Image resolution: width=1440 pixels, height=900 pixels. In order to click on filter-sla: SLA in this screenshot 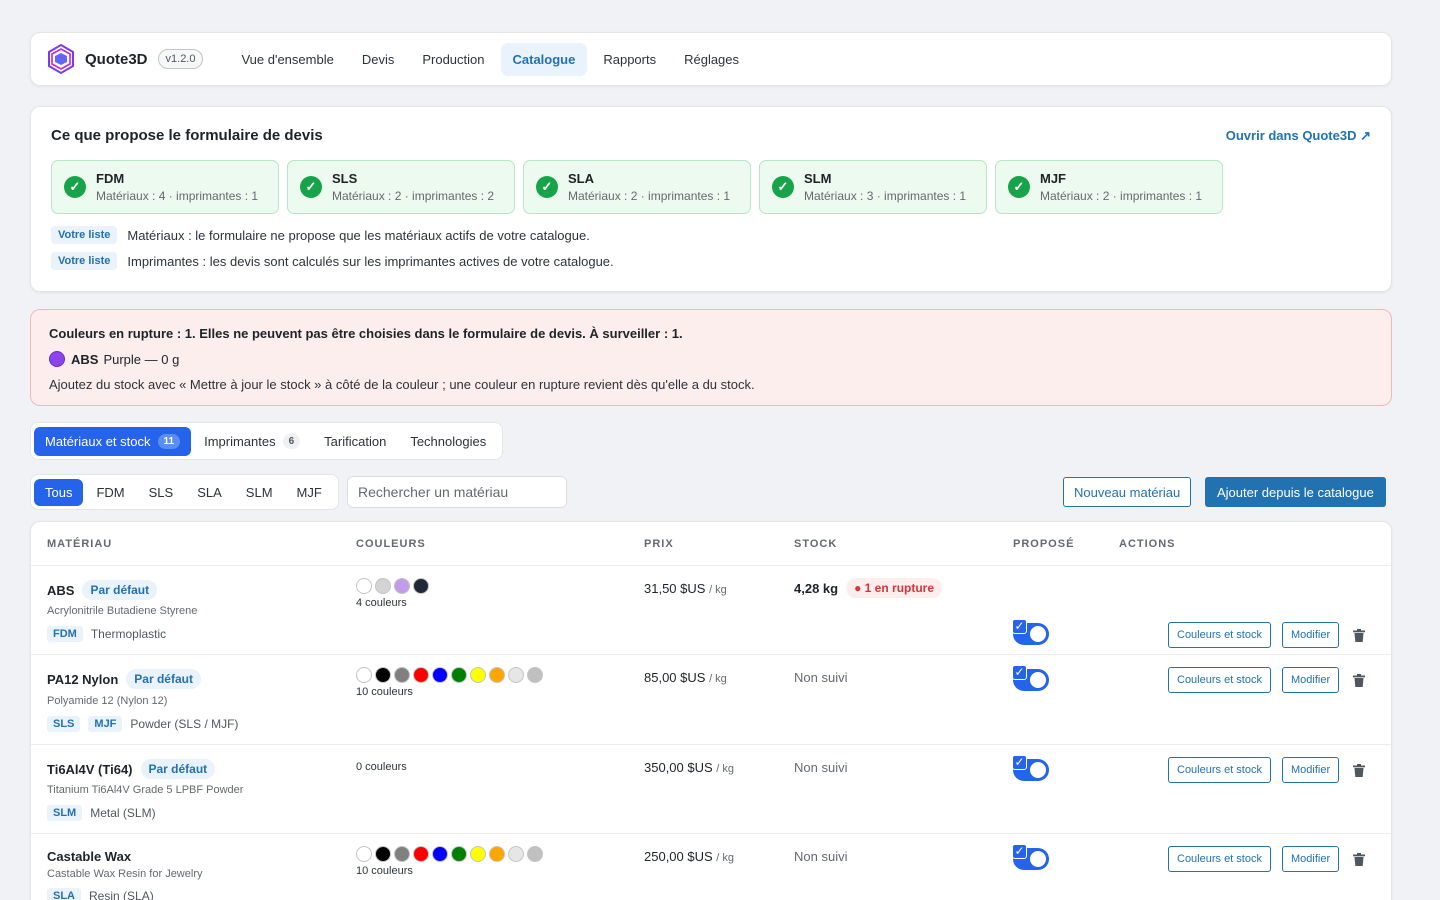, I will do `click(209, 492)`.